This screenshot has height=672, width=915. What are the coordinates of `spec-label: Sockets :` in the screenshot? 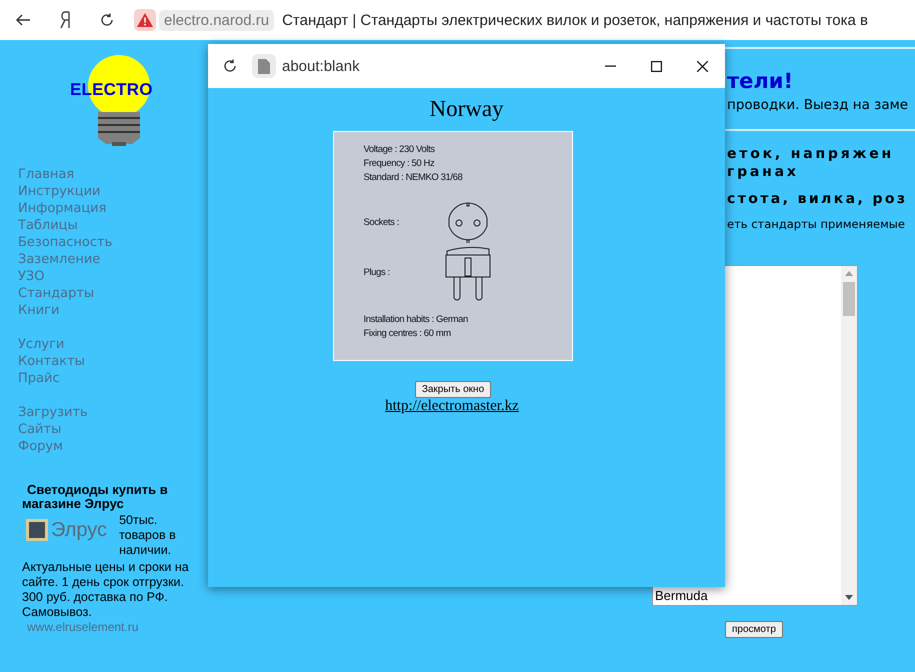 It's located at (382, 223).